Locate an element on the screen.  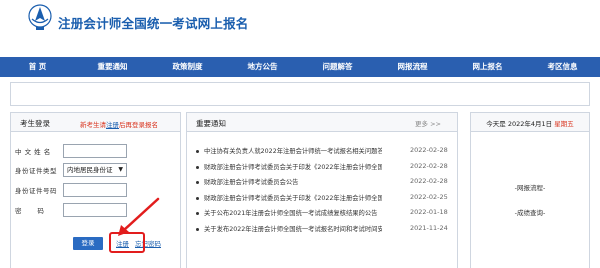
nav-home: 首 页 is located at coordinates (37, 67).